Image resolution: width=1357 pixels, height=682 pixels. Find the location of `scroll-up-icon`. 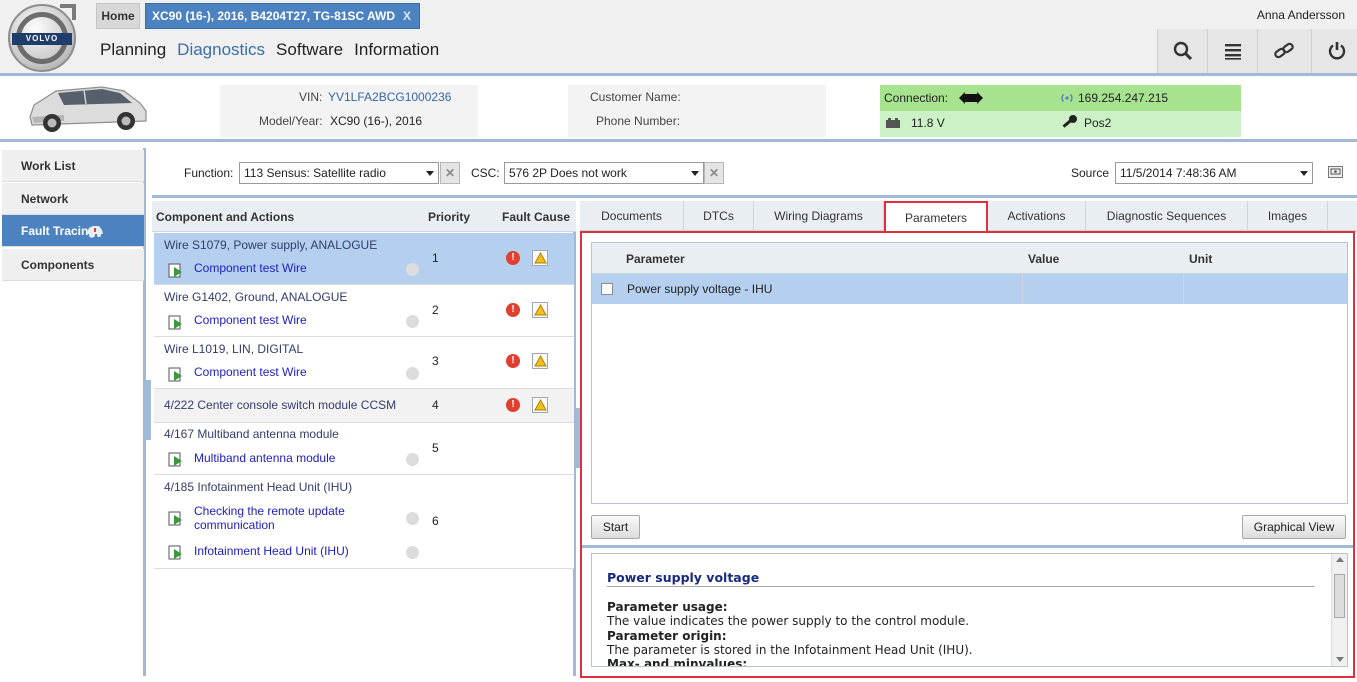

scroll-up-icon is located at coordinates (1340, 559).